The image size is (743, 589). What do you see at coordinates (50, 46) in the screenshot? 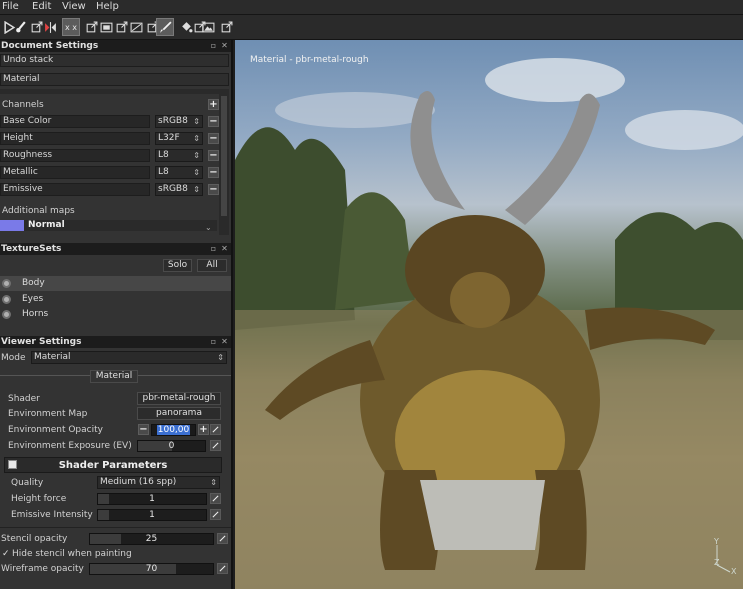
I see `document-settings-title: Document Settings` at bounding box center [50, 46].